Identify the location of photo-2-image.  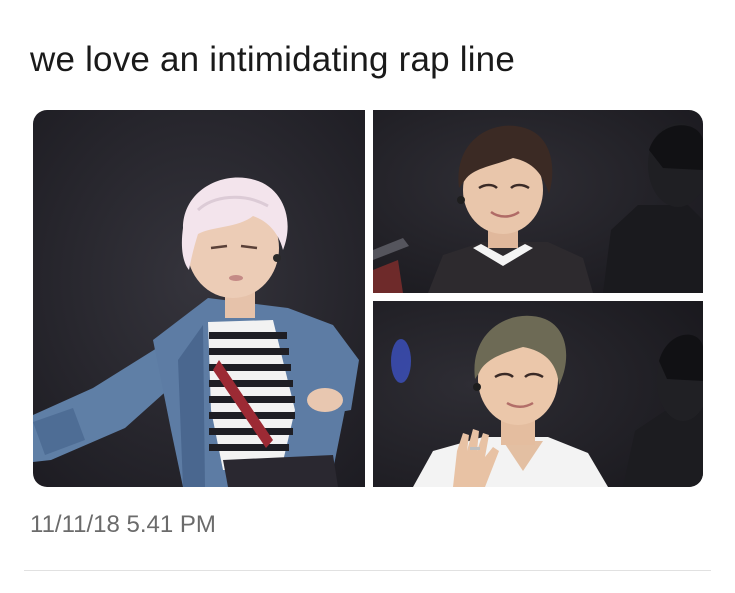
(538, 201).